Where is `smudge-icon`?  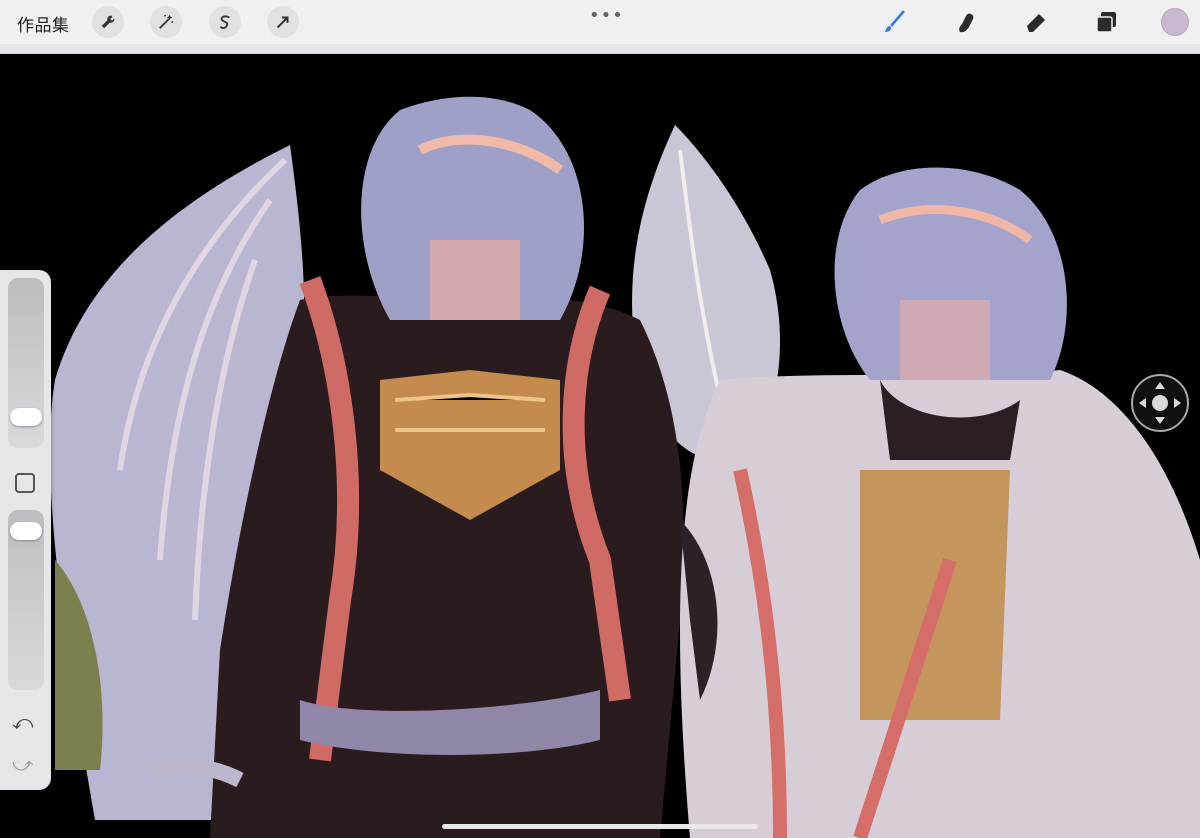 smudge-icon is located at coordinates (965, 22).